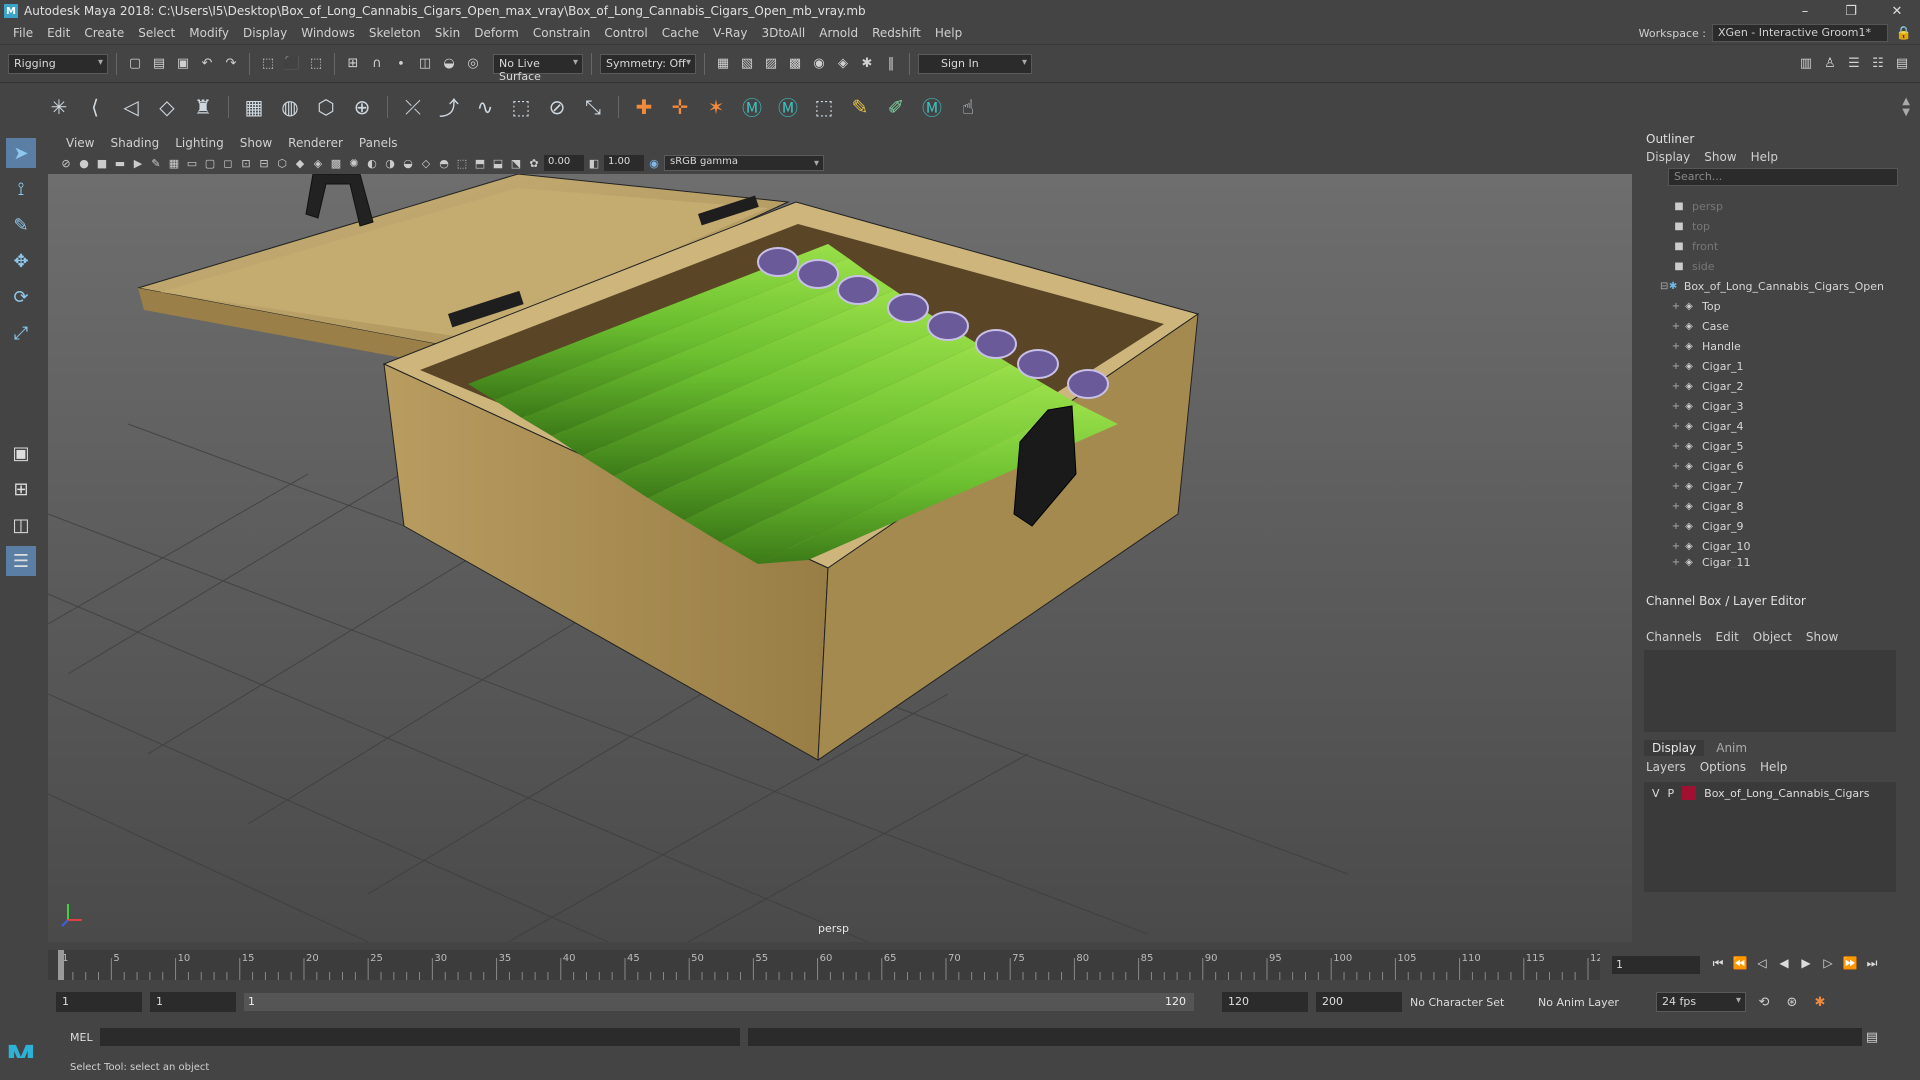 Image resolution: width=1920 pixels, height=1080 pixels. I want to click on layer-row: V P Box_of_Long_Cannabis_Cigars, so click(1770, 793).